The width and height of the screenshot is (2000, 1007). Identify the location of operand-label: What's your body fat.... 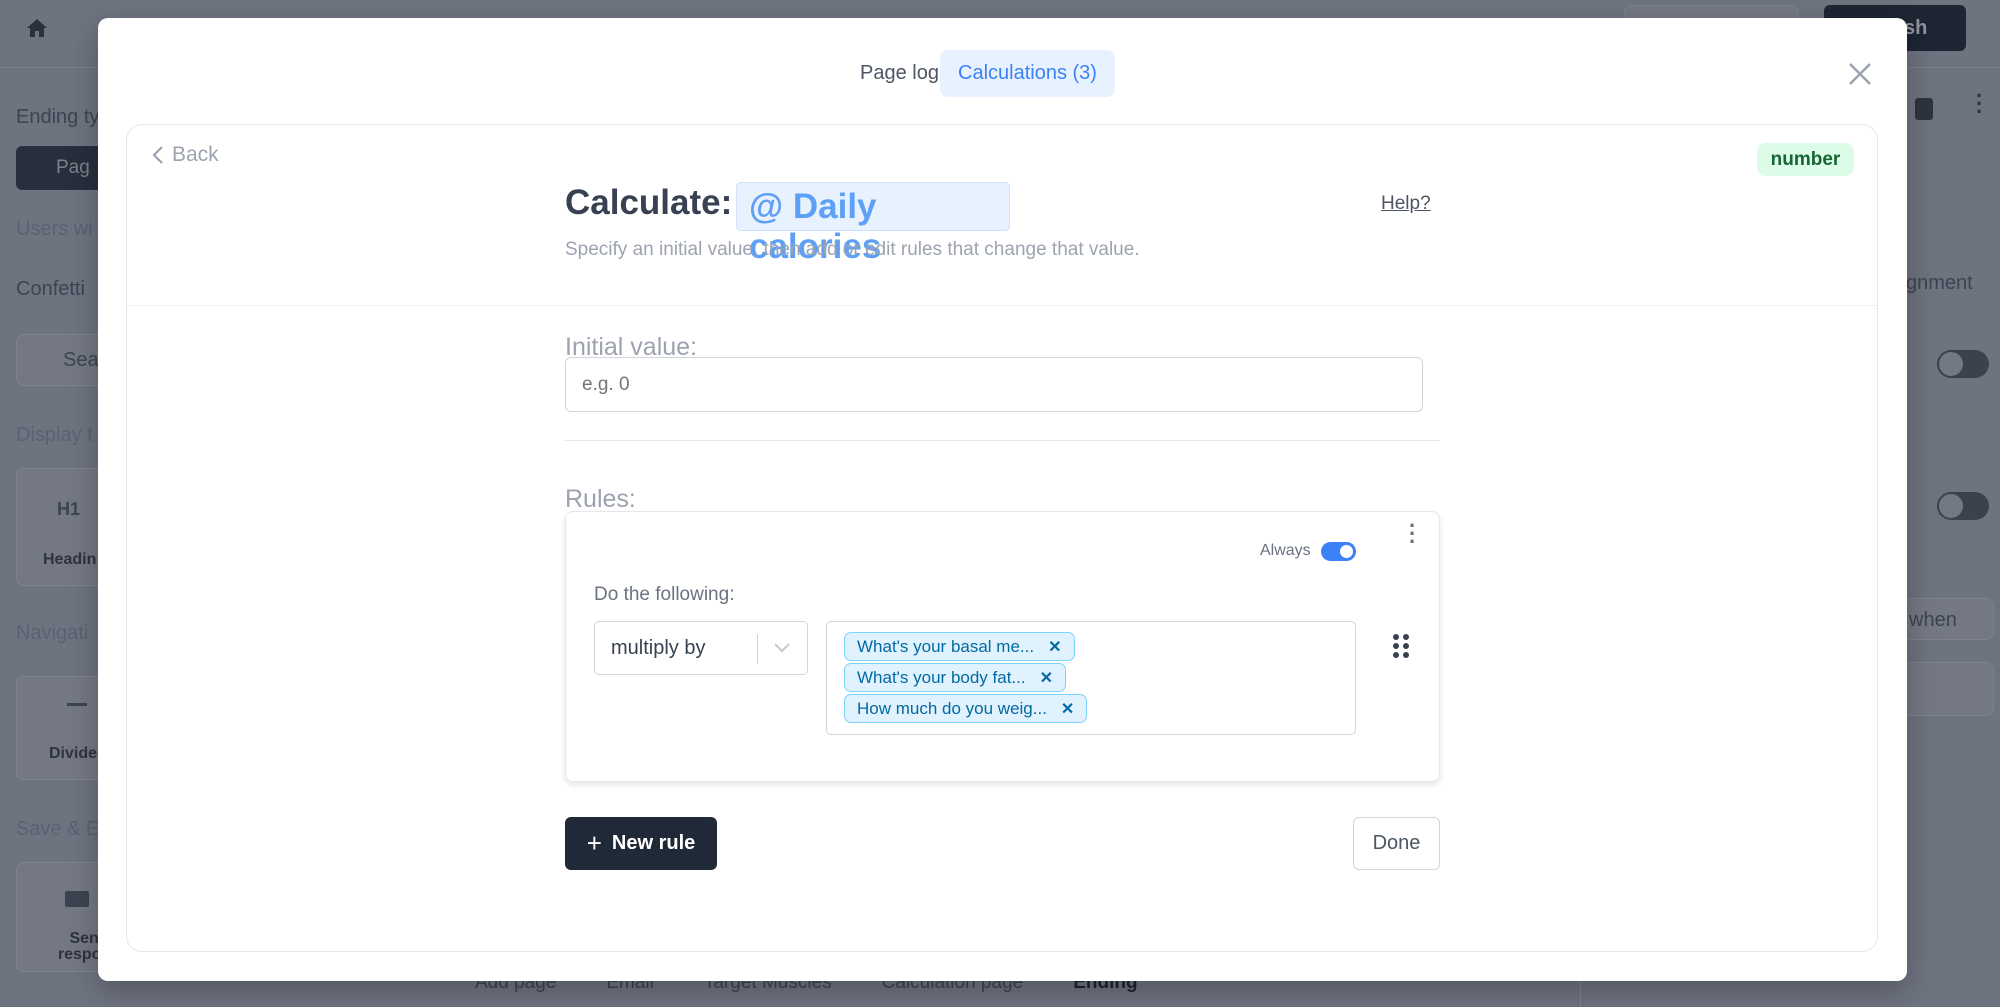
(941, 677).